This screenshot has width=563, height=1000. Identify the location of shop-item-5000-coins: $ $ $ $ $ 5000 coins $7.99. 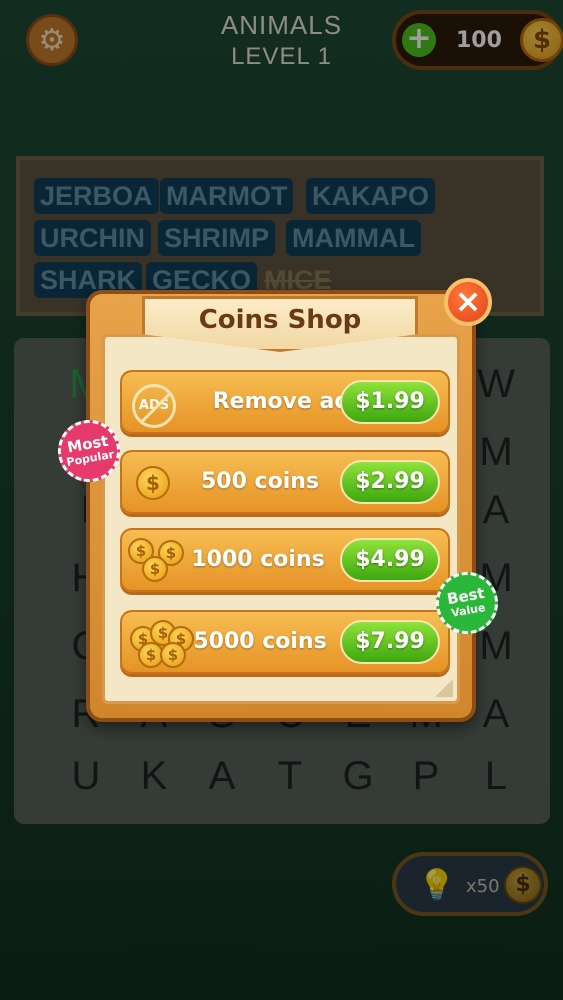
(285, 642).